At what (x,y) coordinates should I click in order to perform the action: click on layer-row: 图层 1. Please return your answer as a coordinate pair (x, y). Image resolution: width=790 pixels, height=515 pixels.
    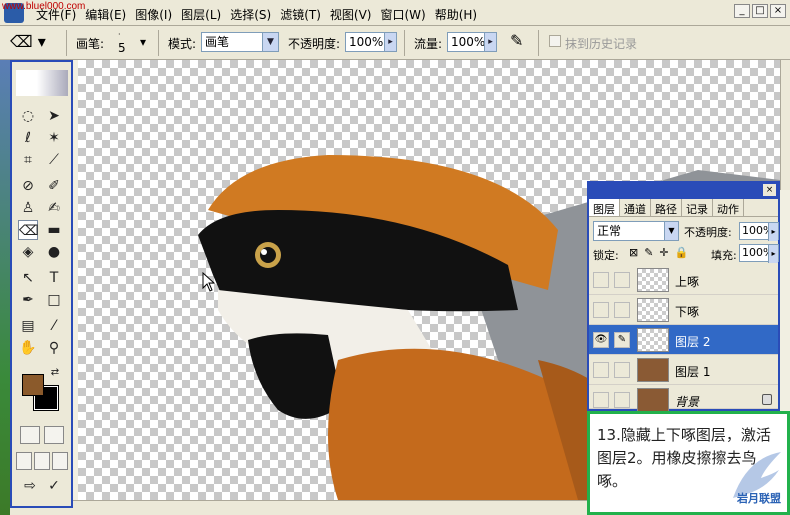
    Looking at the image, I should click on (683, 370).